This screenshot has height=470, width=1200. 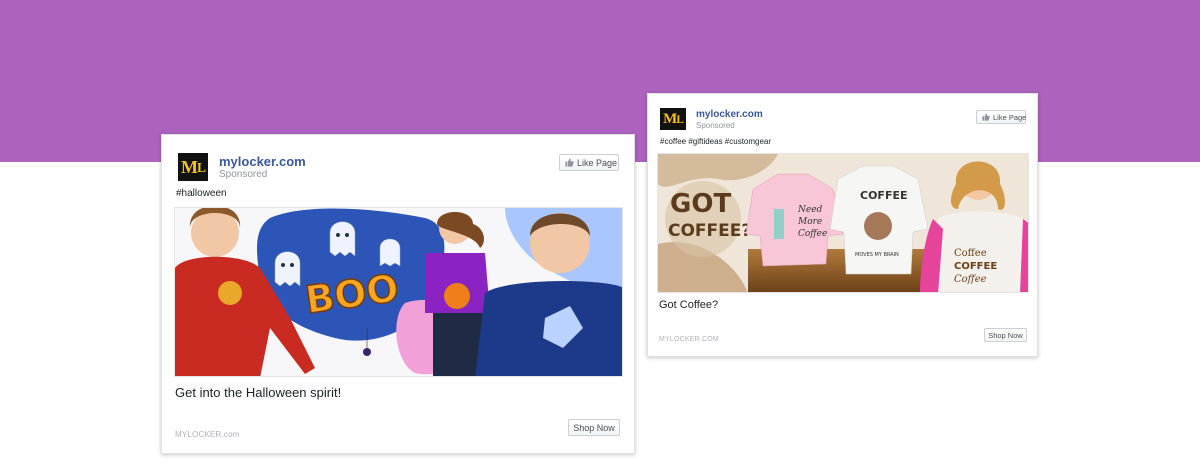 What do you see at coordinates (809, 222) in the screenshot?
I see `more-text: More` at bounding box center [809, 222].